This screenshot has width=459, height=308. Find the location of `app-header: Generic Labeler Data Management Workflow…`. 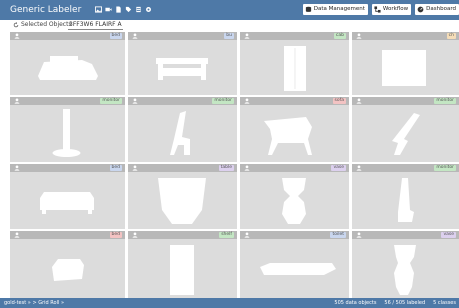

app-header: Generic Labeler Data Management Workflow… is located at coordinates (229, 10).